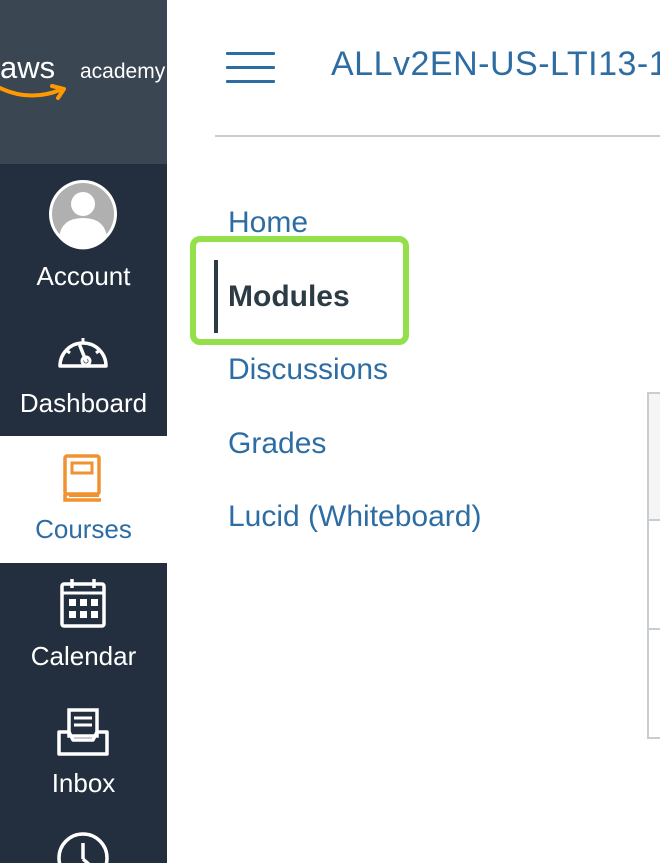 This screenshot has width=660, height=863. I want to click on nav-account: Account, so click(83, 232).